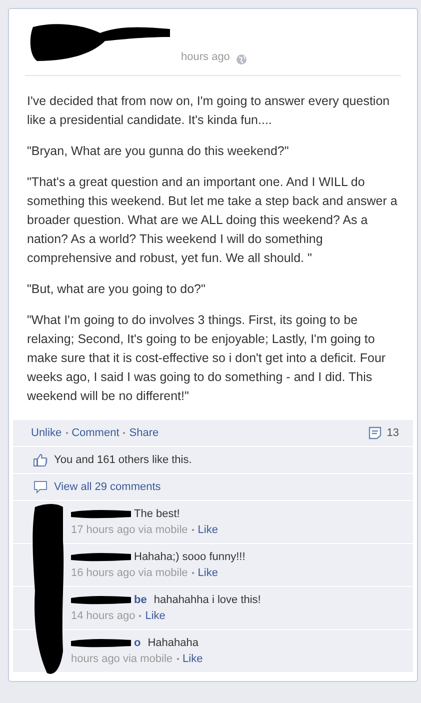  Describe the element at coordinates (107, 487) in the screenshot. I see `view-all-comments-link: View all 29 comments` at that location.